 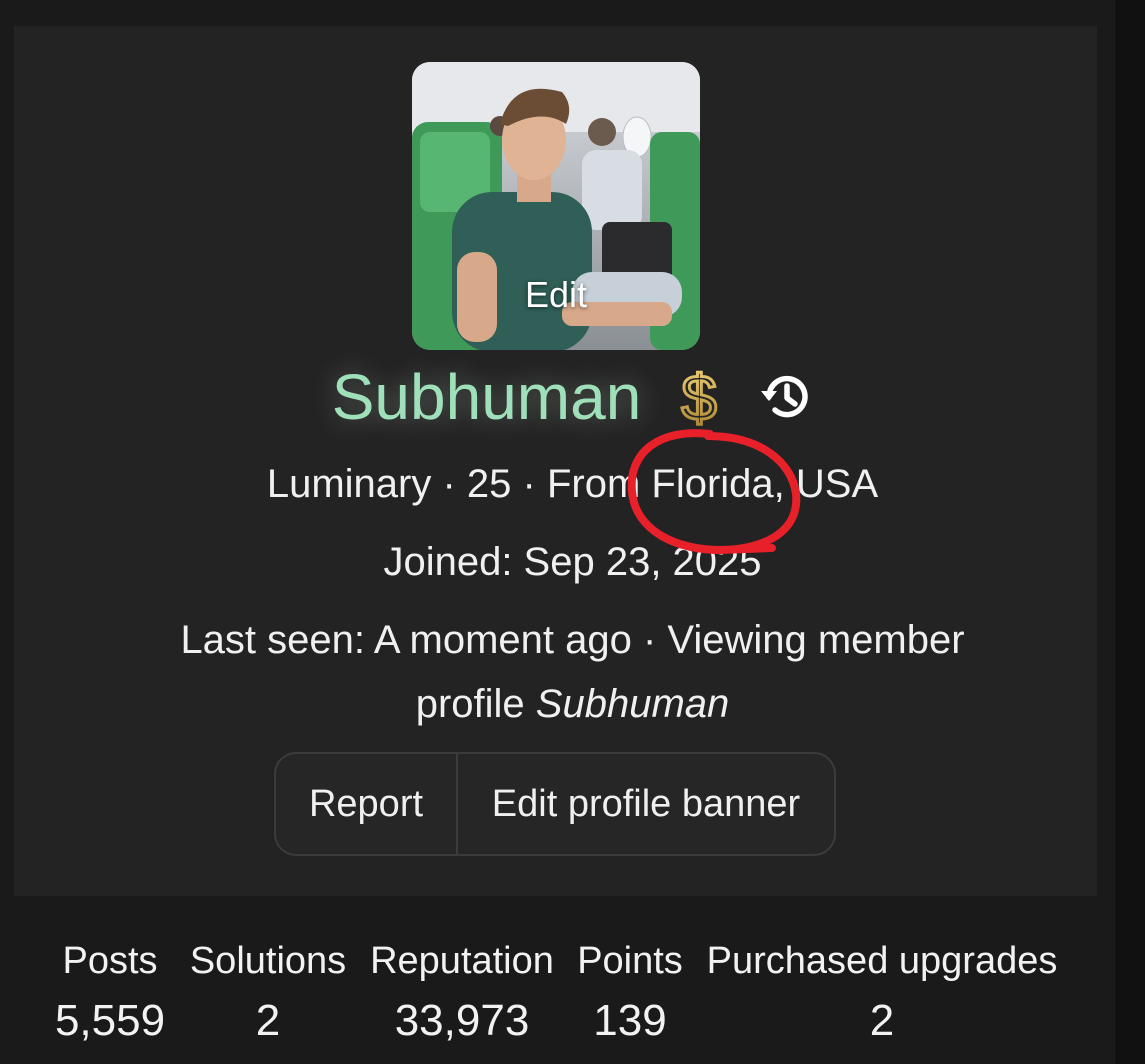 What do you see at coordinates (572, 562) in the screenshot?
I see `joined-date: Joined: Sep 23, 2025` at bounding box center [572, 562].